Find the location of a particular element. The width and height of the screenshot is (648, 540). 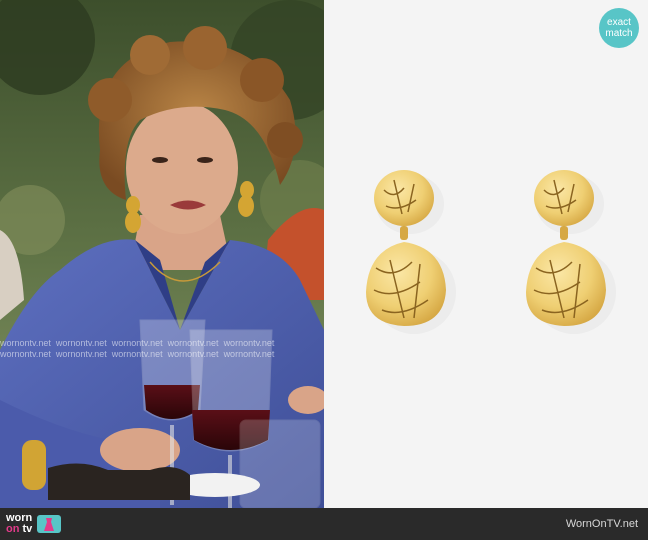

footer-site-name: WornOnTV.net is located at coordinates (601, 524).